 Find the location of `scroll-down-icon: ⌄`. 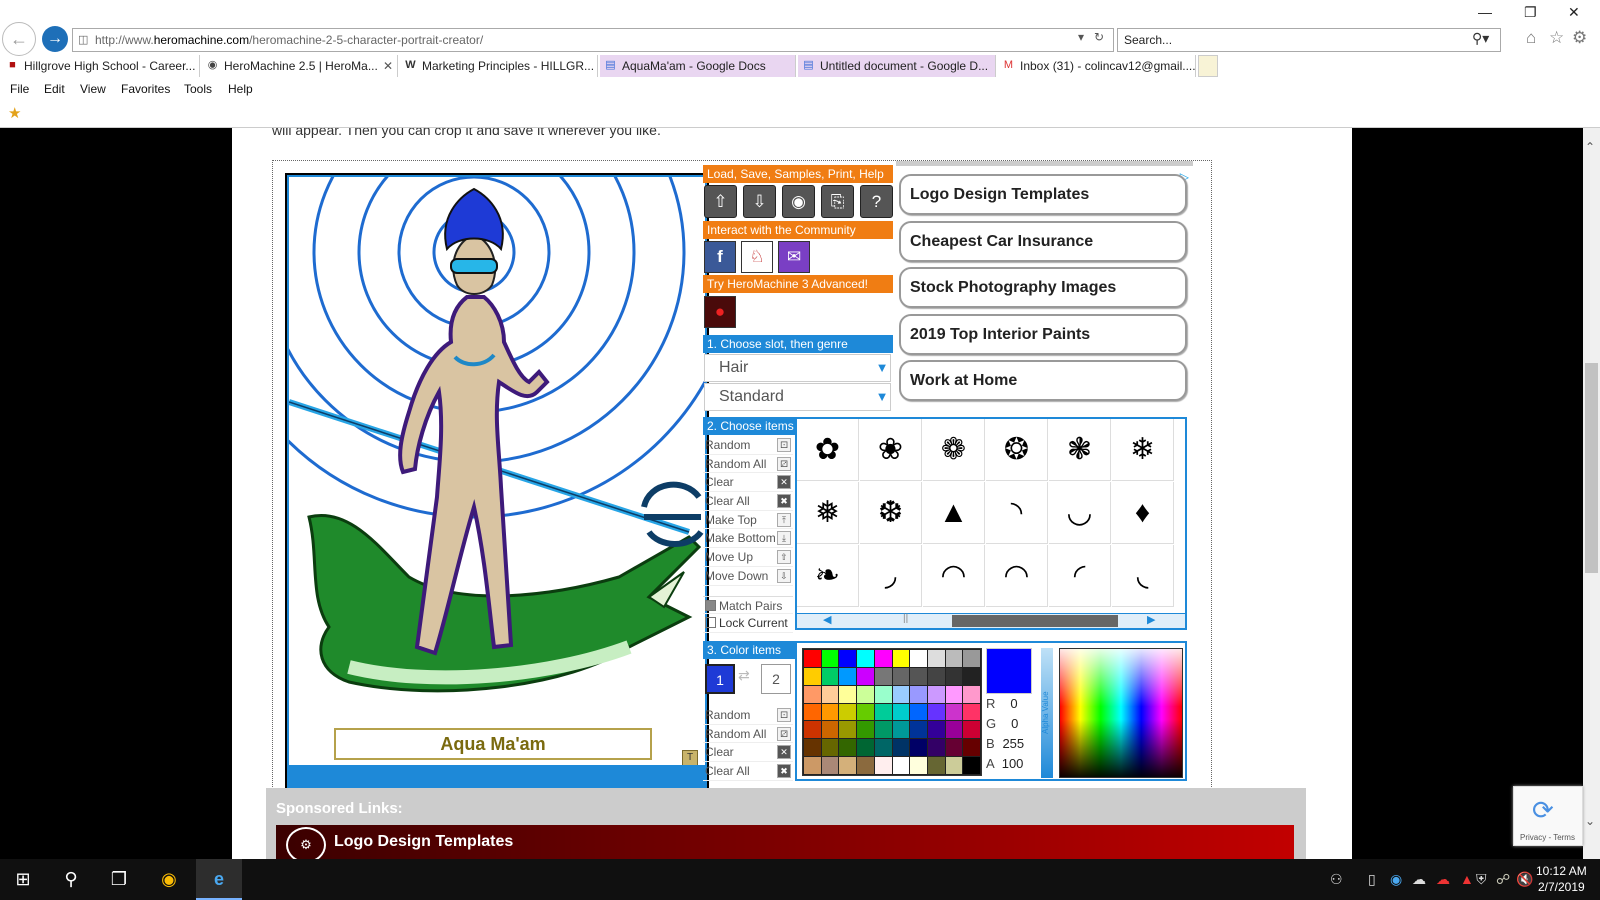

scroll-down-icon: ⌄ is located at coordinates (1590, 821).